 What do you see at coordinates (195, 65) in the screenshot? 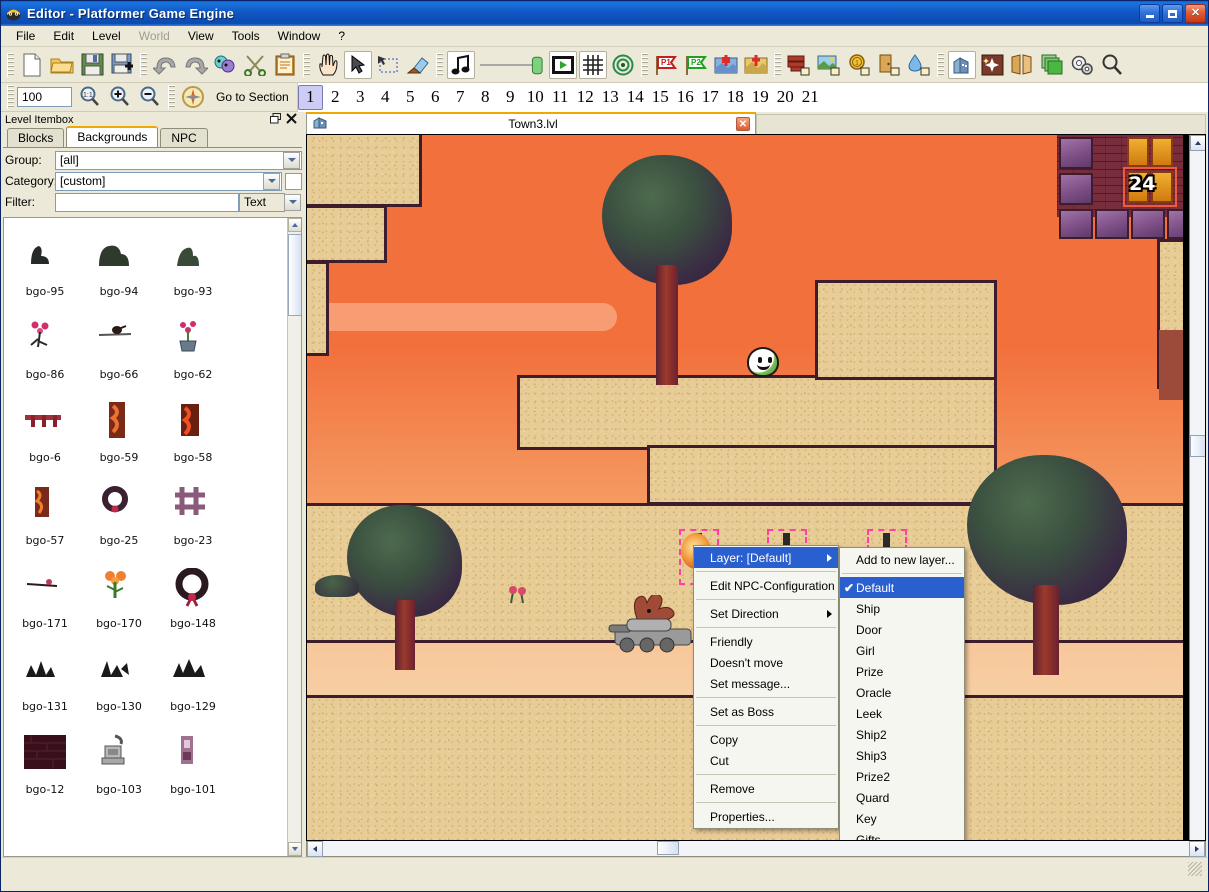
I see `redo-icon` at bounding box center [195, 65].